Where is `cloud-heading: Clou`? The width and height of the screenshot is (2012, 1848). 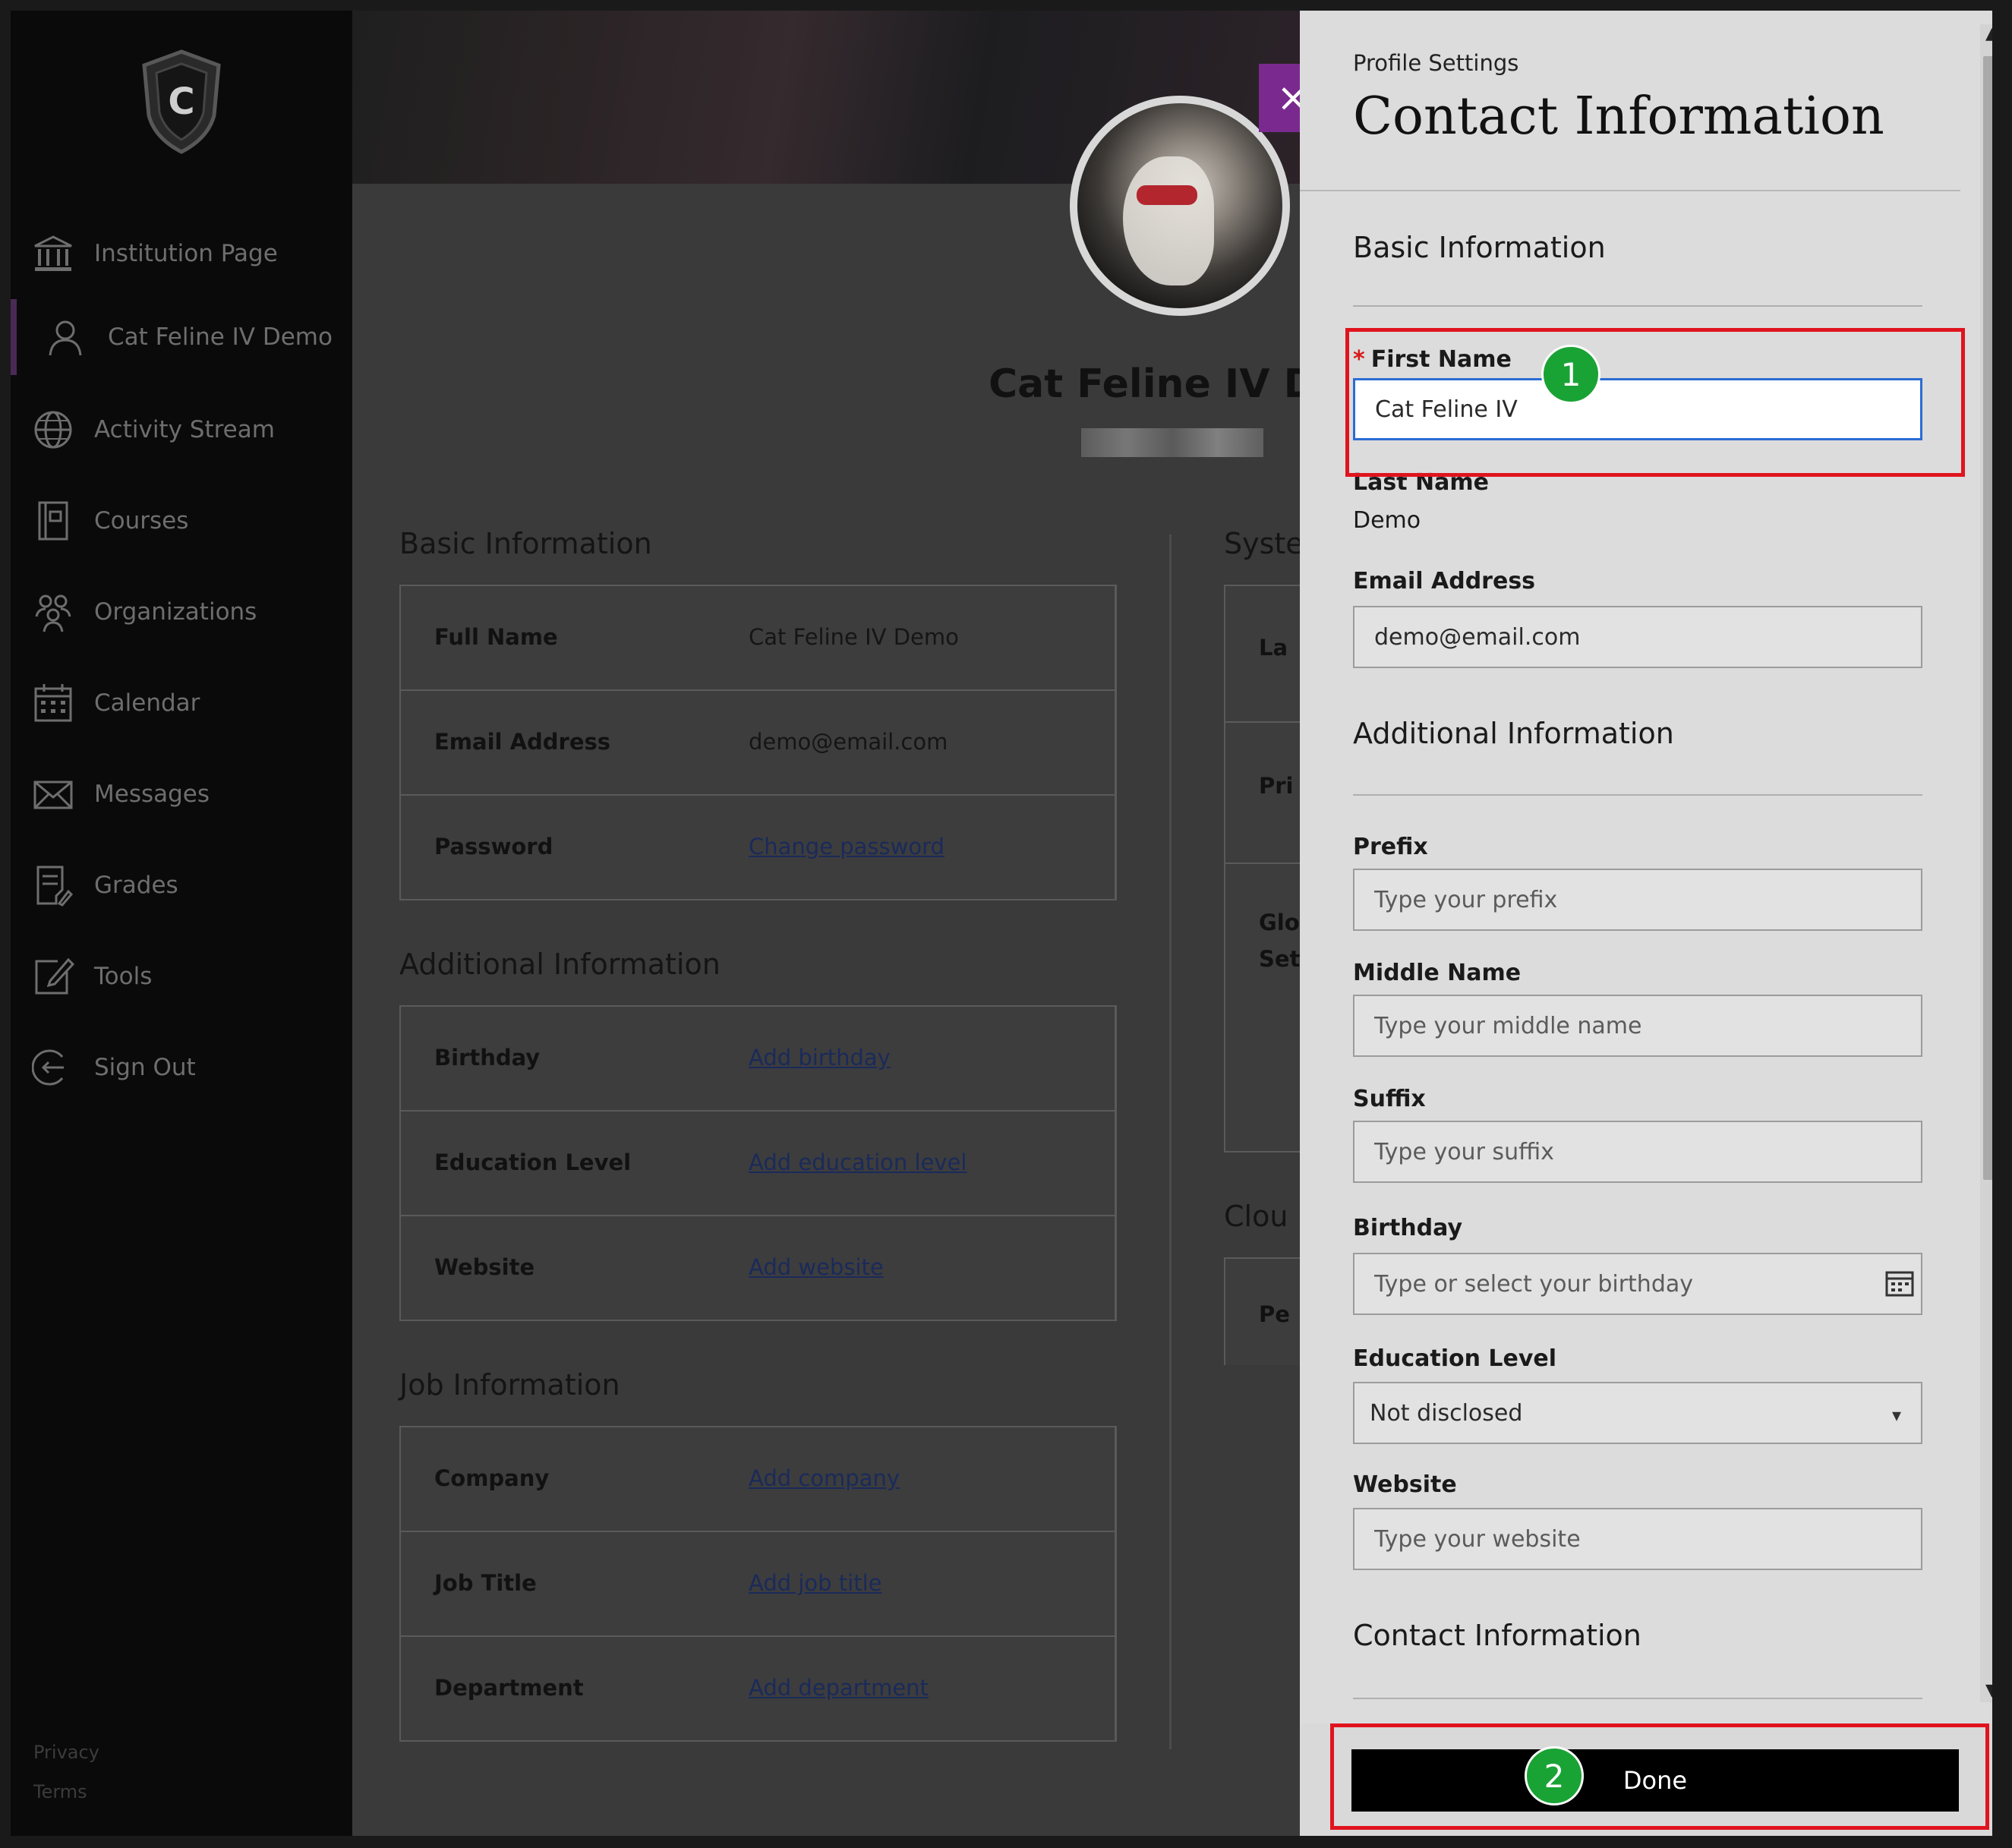
cloud-heading: Clou is located at coordinates (1256, 1216).